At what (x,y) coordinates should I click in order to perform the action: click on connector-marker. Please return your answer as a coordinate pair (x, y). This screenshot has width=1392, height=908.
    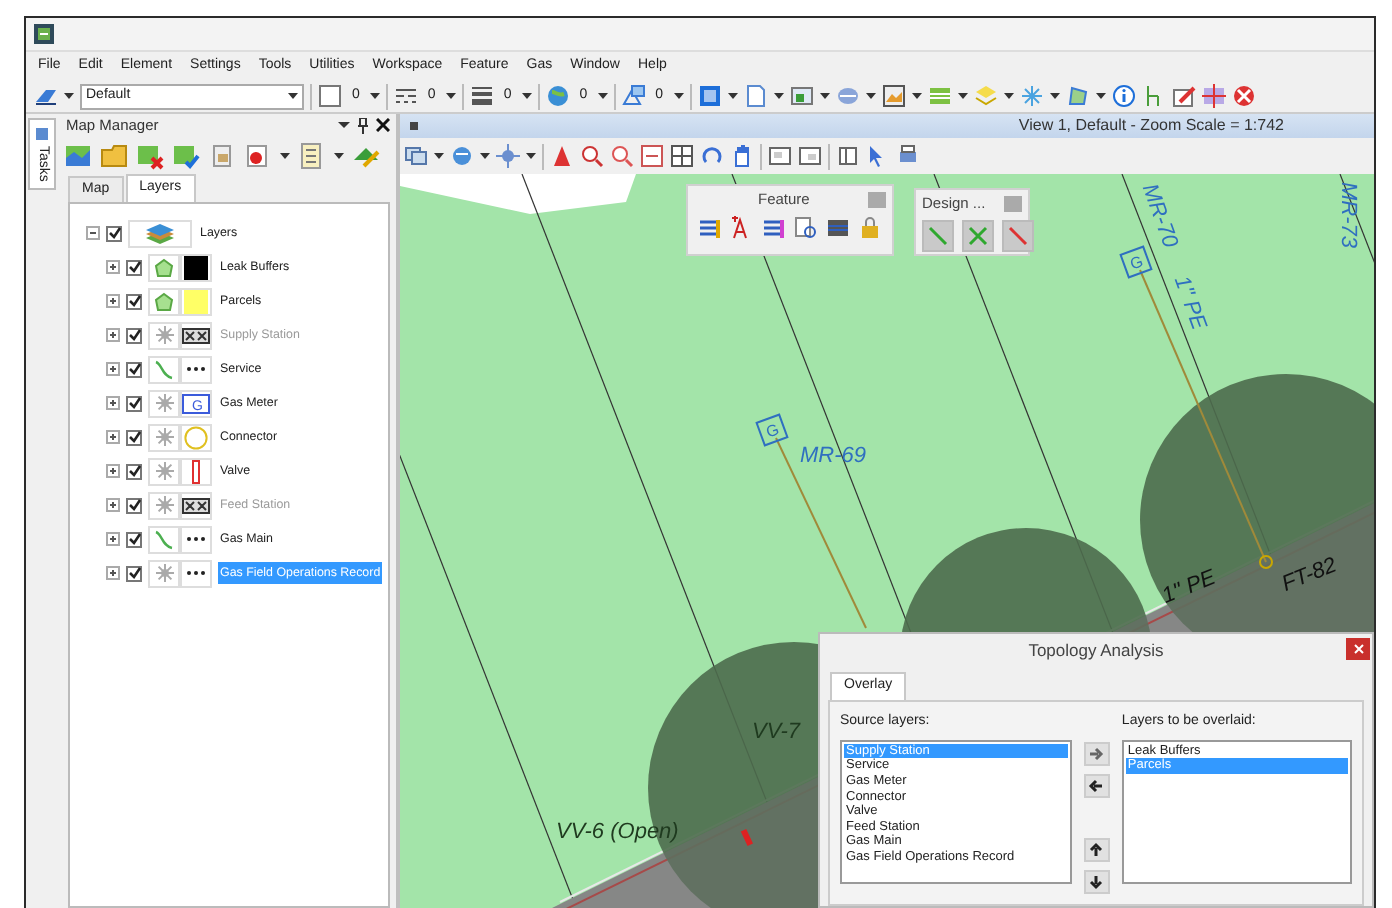
    Looking at the image, I should click on (1266, 562).